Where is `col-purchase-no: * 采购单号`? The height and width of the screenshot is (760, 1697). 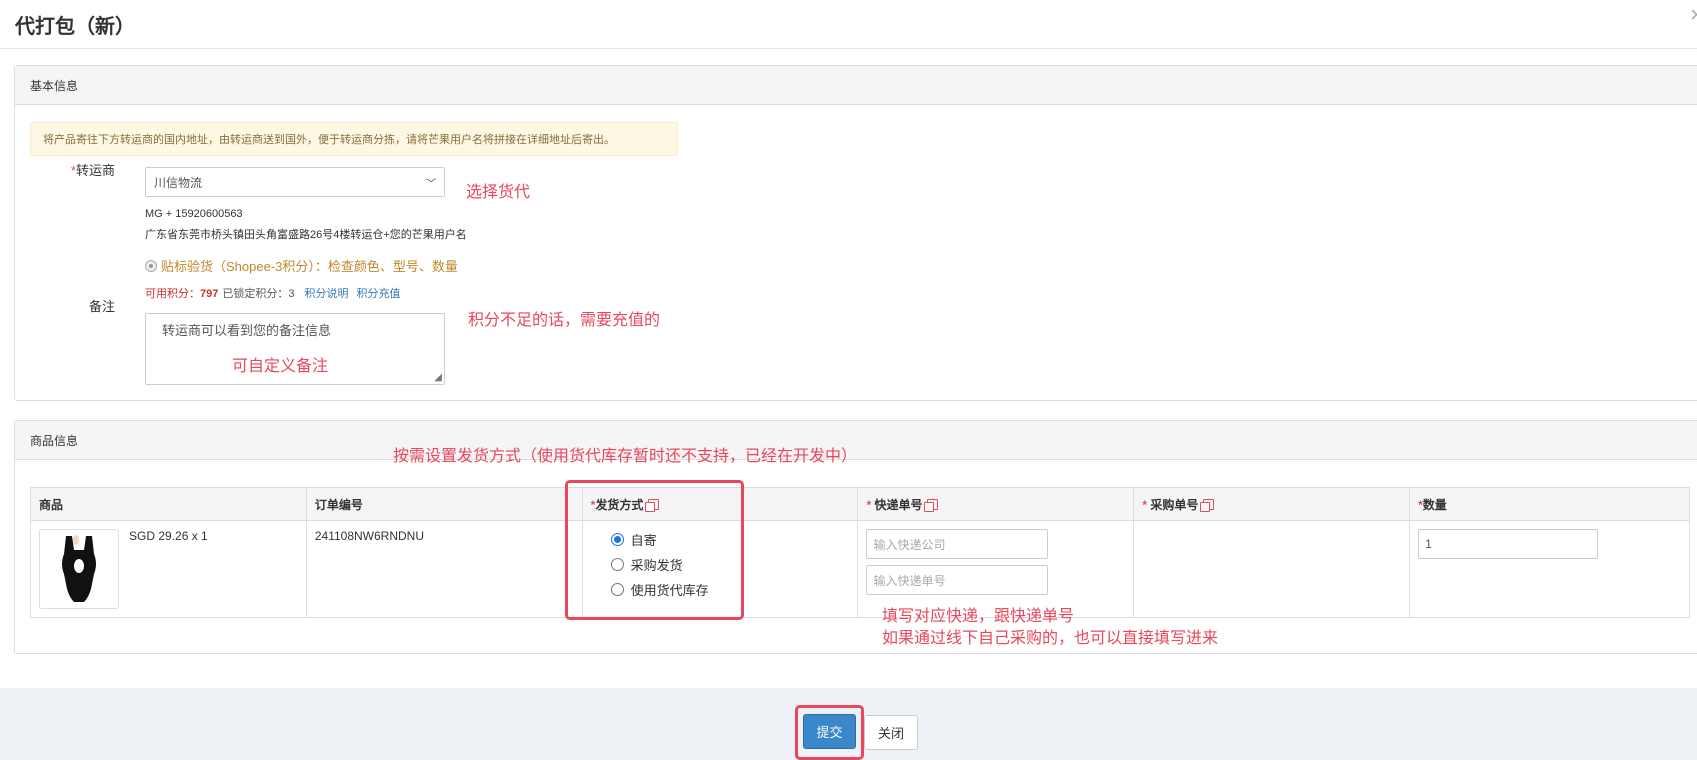
col-purchase-no: * 采购单号 is located at coordinates (1272, 504).